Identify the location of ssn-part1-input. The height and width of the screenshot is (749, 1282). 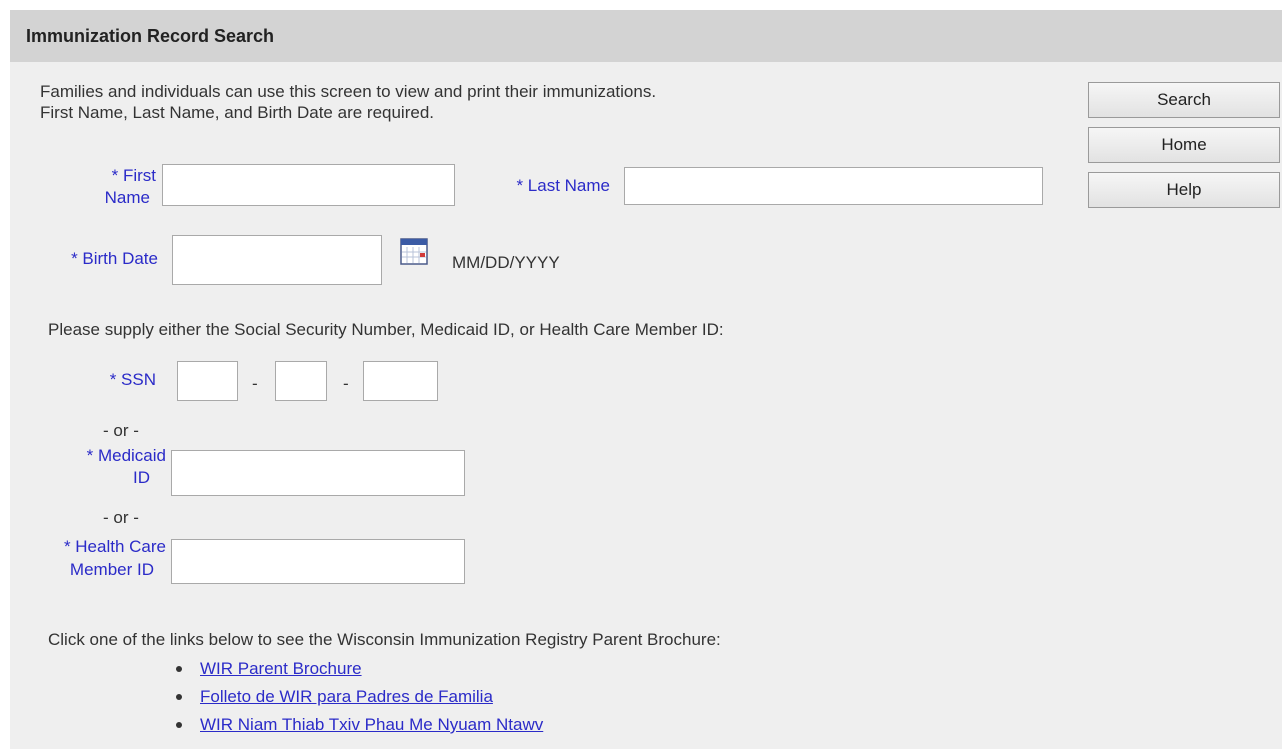
(207, 381).